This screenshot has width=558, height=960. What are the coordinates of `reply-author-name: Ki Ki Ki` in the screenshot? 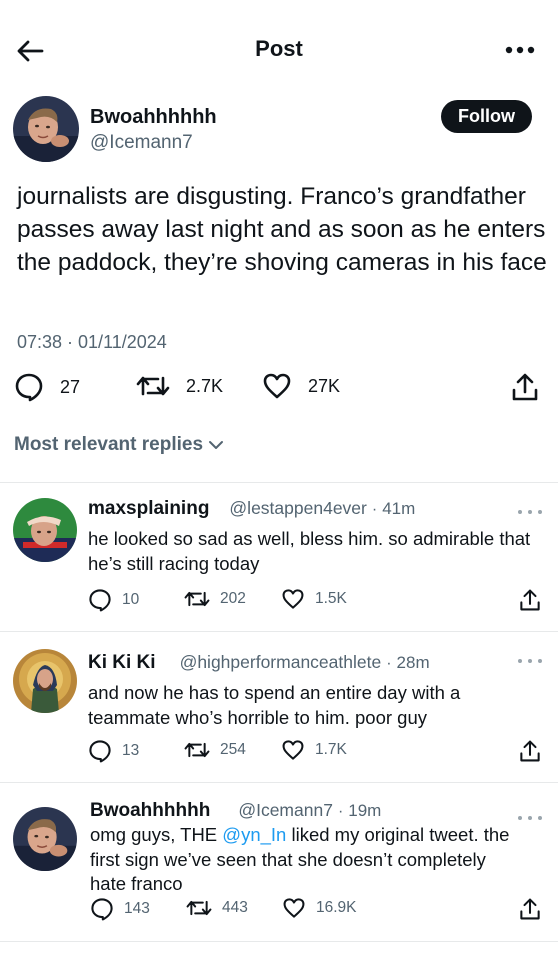 It's located at (122, 663).